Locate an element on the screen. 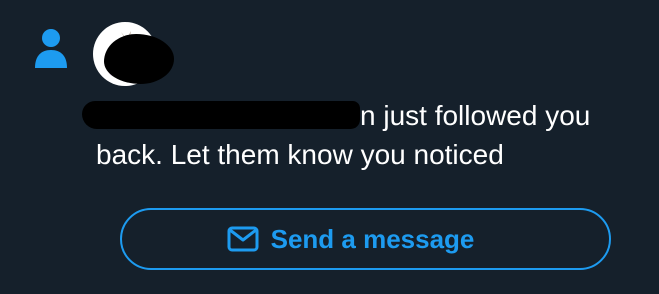  person-icon is located at coordinates (51, 49).